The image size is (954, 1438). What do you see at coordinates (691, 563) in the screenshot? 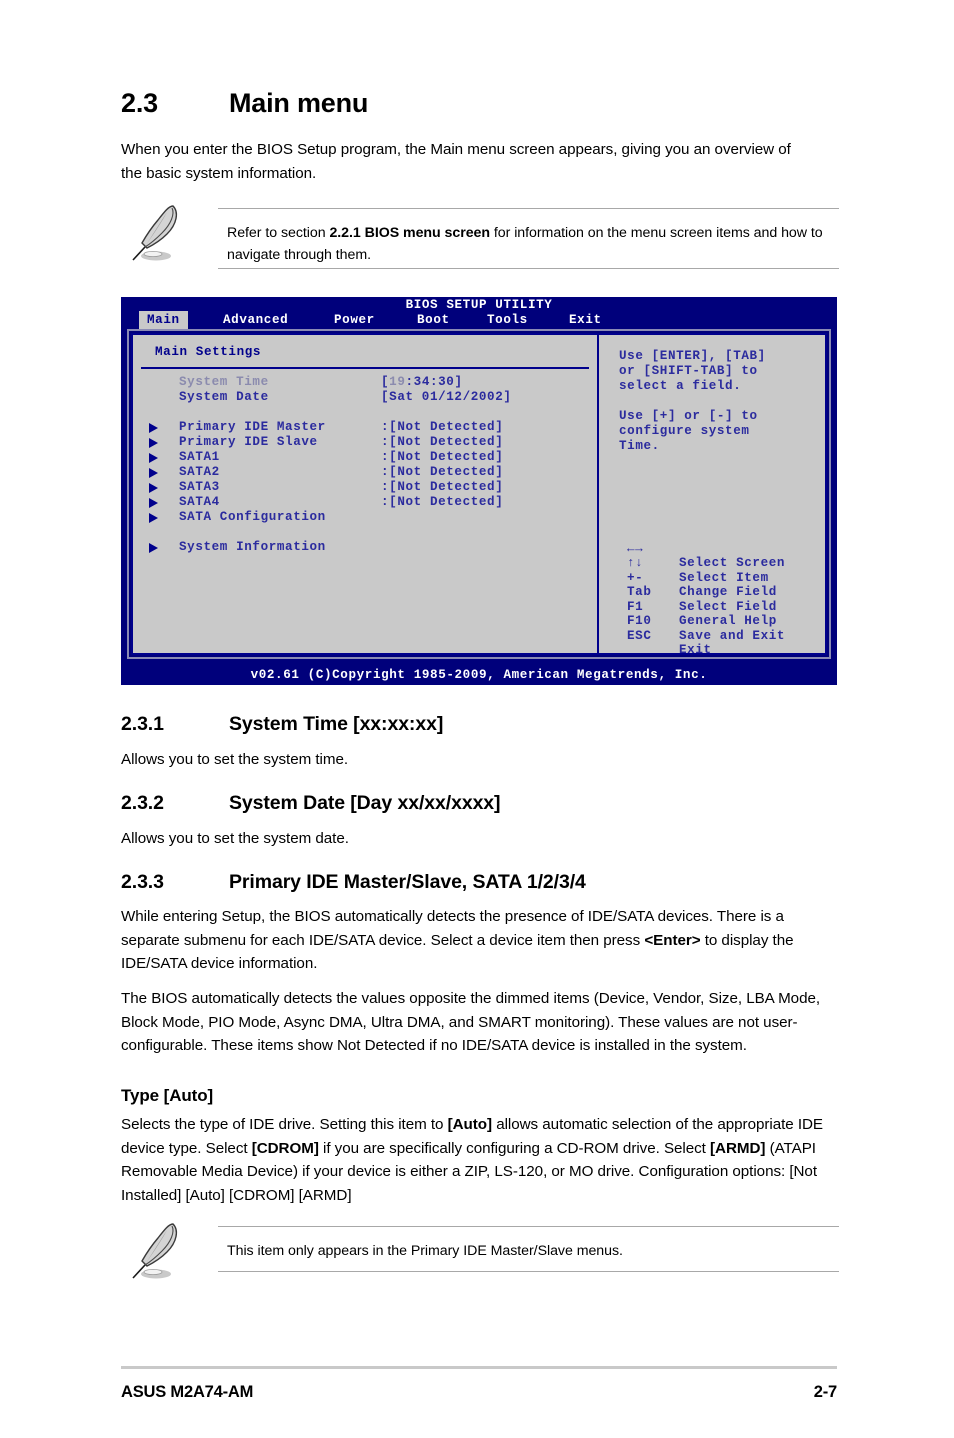
I see `key-legend-row: ↑↓ Select Item` at bounding box center [691, 563].